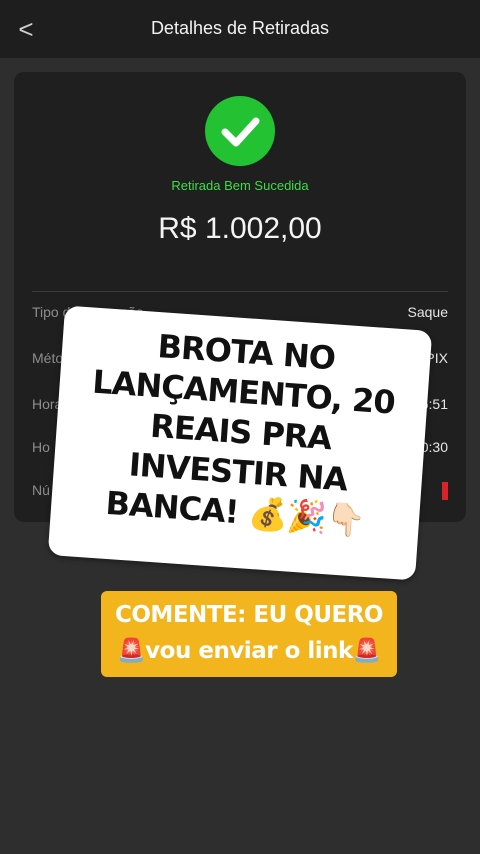  Describe the element at coordinates (240, 291) in the screenshot. I see `divider` at that location.